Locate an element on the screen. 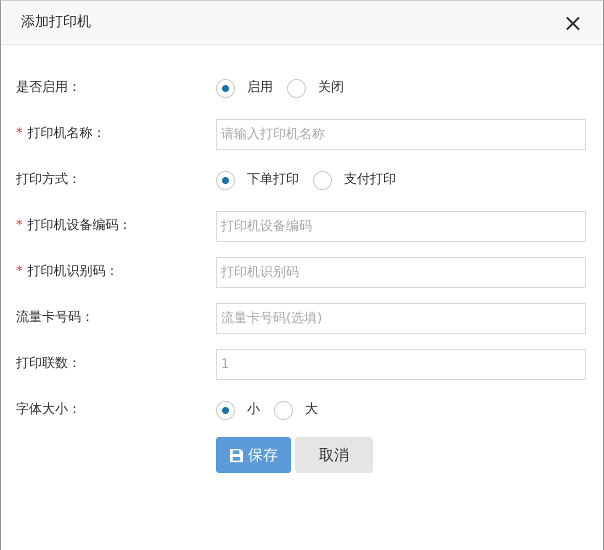 The height and width of the screenshot is (550, 604). radio-option: 下单打印 is located at coordinates (257, 180).